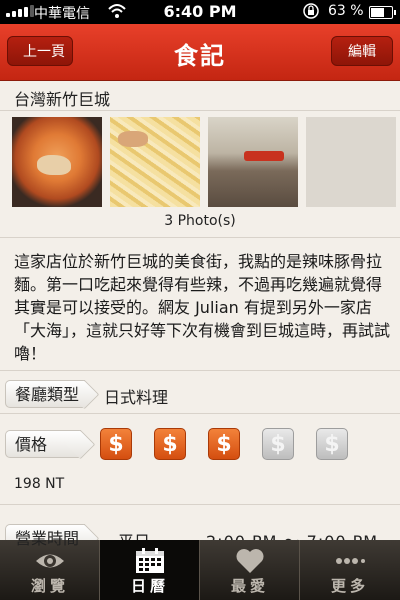 This screenshot has height=600, width=400. What do you see at coordinates (200, 12) in the screenshot?
I see `status-bar: 中華電信 6:40 PM 63 %` at bounding box center [200, 12].